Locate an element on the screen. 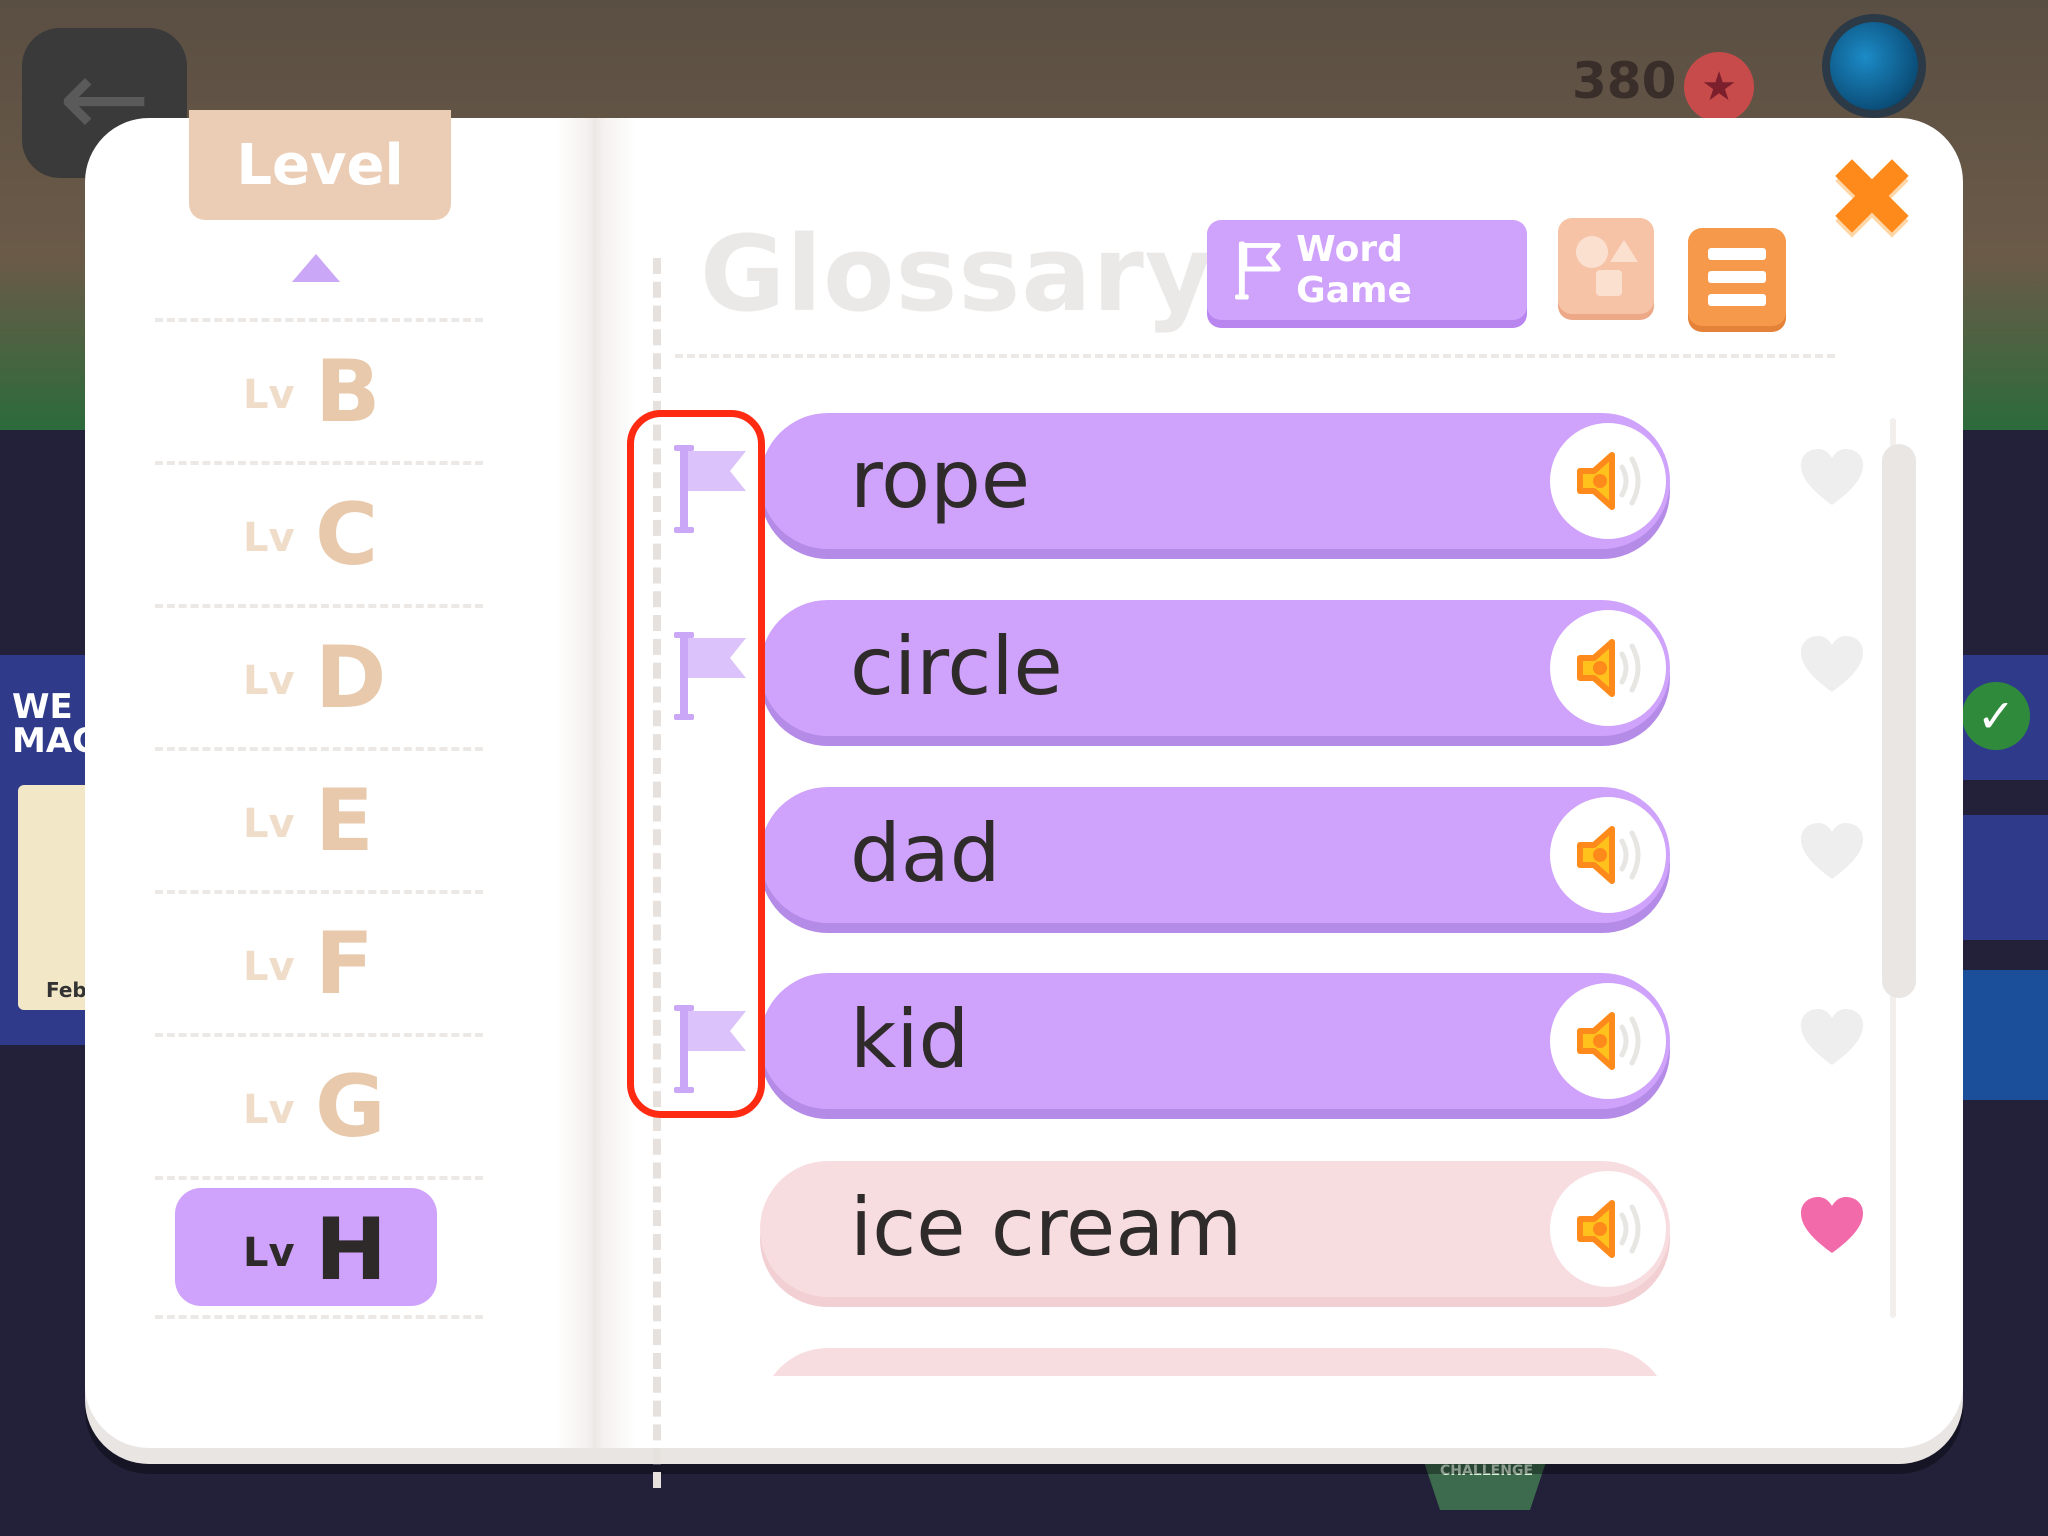 The height and width of the screenshot is (1536, 2048). flag-column-highlight is located at coordinates (696, 764).